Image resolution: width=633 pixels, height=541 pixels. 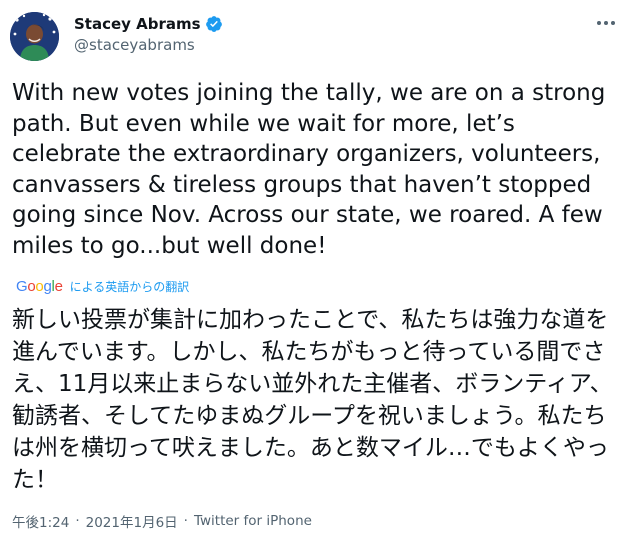 I want to click on avatar, so click(x=34, y=36).